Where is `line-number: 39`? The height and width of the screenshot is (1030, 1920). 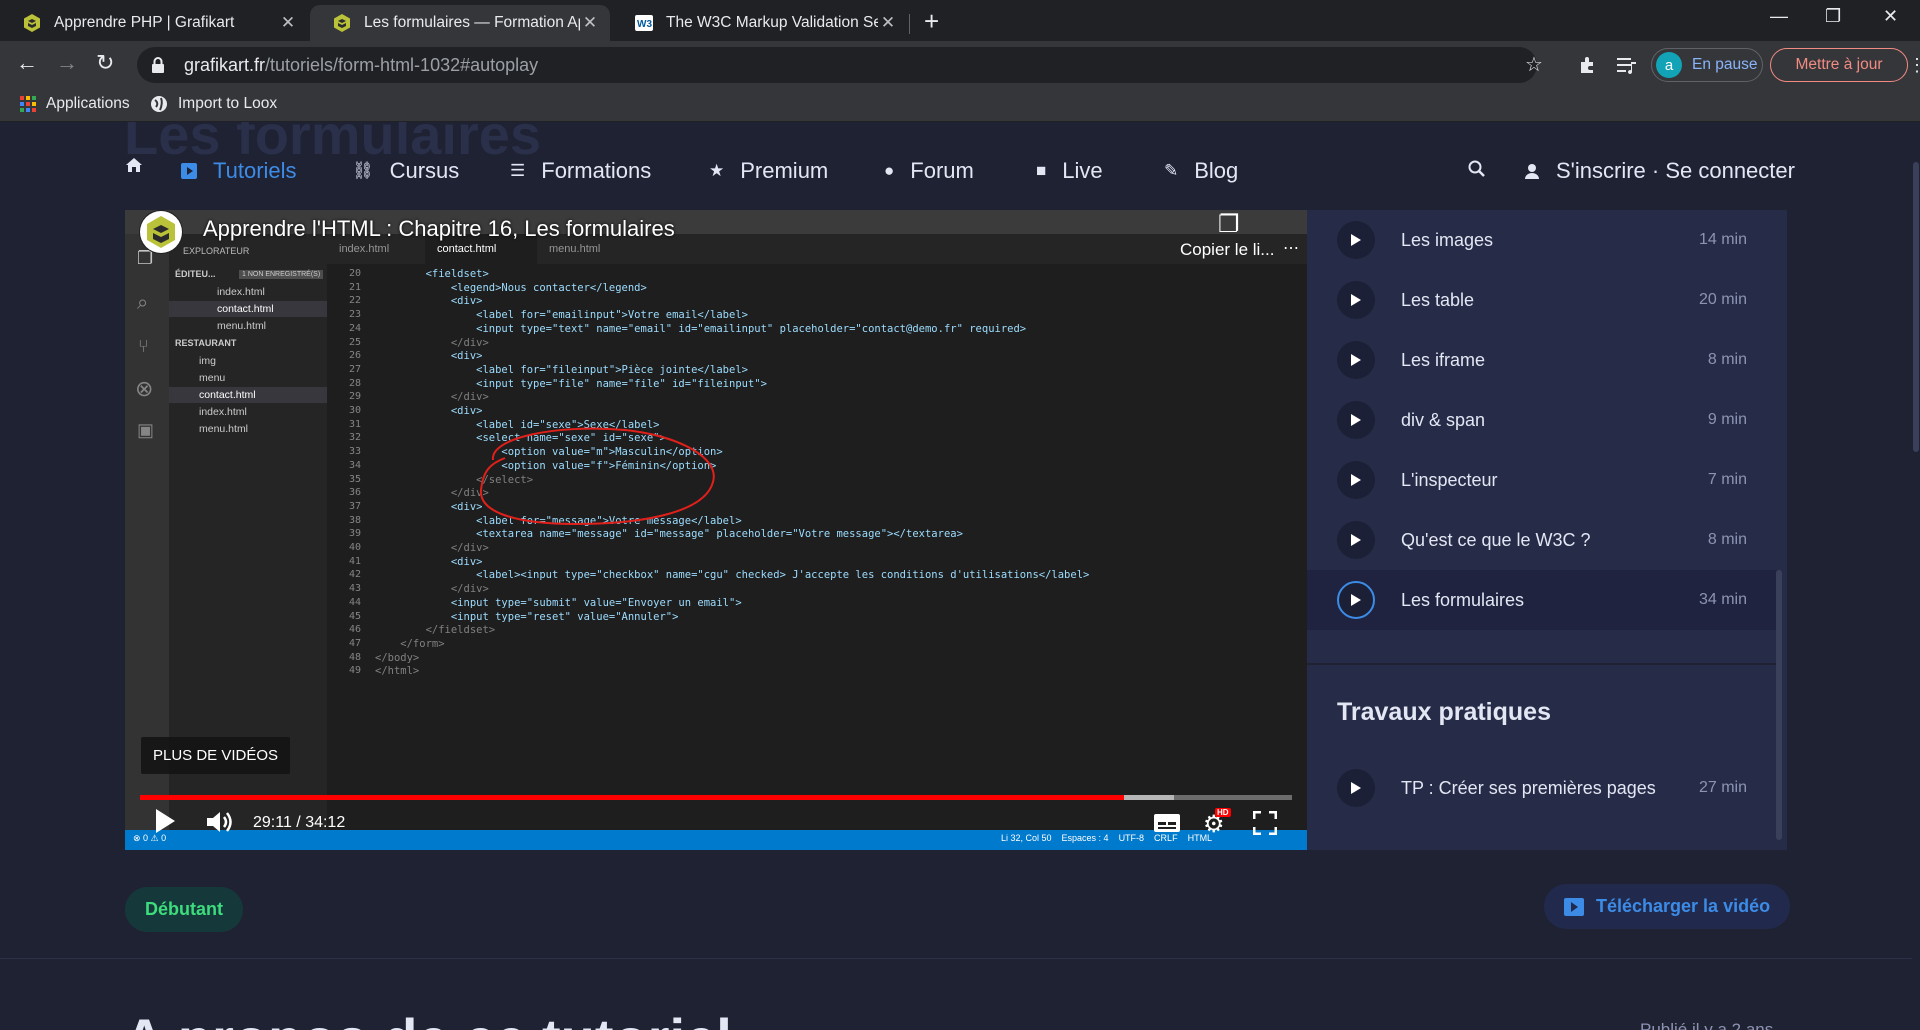
line-number: 39 is located at coordinates (354, 534).